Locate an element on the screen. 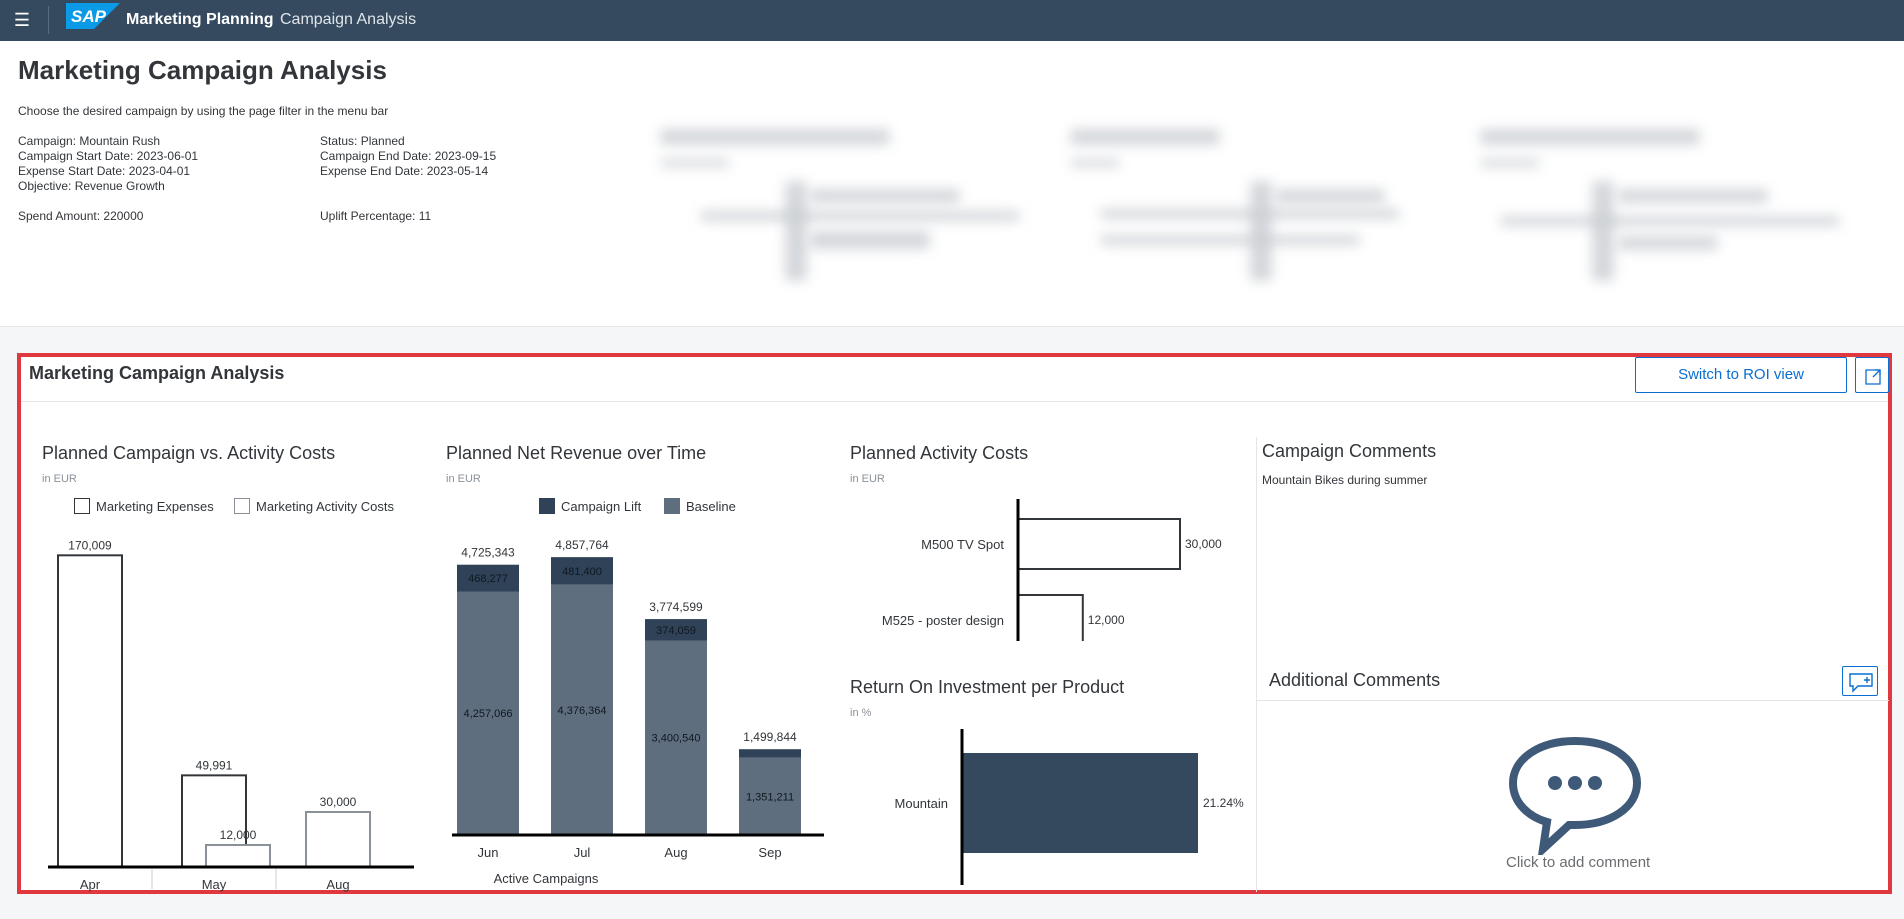 This screenshot has height=919, width=1904. chart2-baseline-label: 4,376,364 is located at coordinates (582, 711).